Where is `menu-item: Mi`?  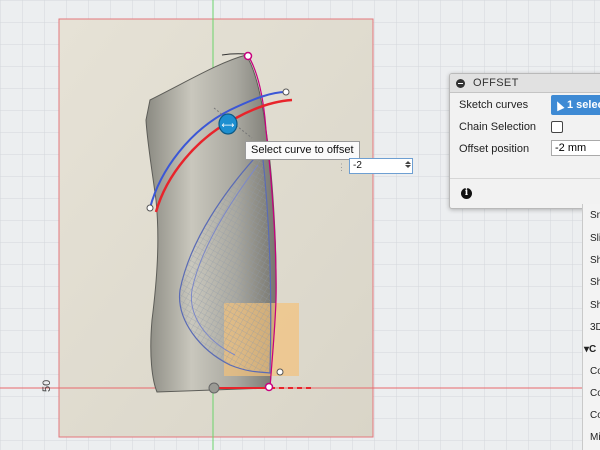
menu-item: Mi is located at coordinates (595, 437).